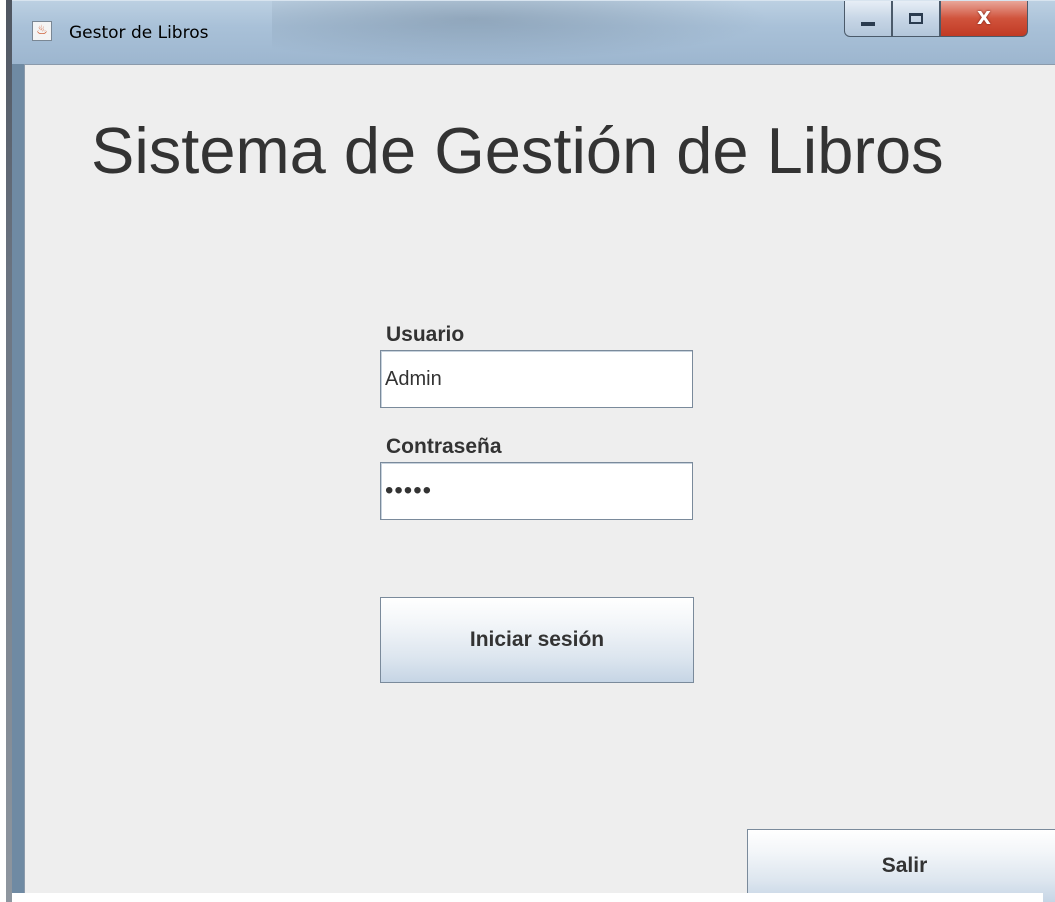  I want to click on desktop-background-strip, so click(6, 451).